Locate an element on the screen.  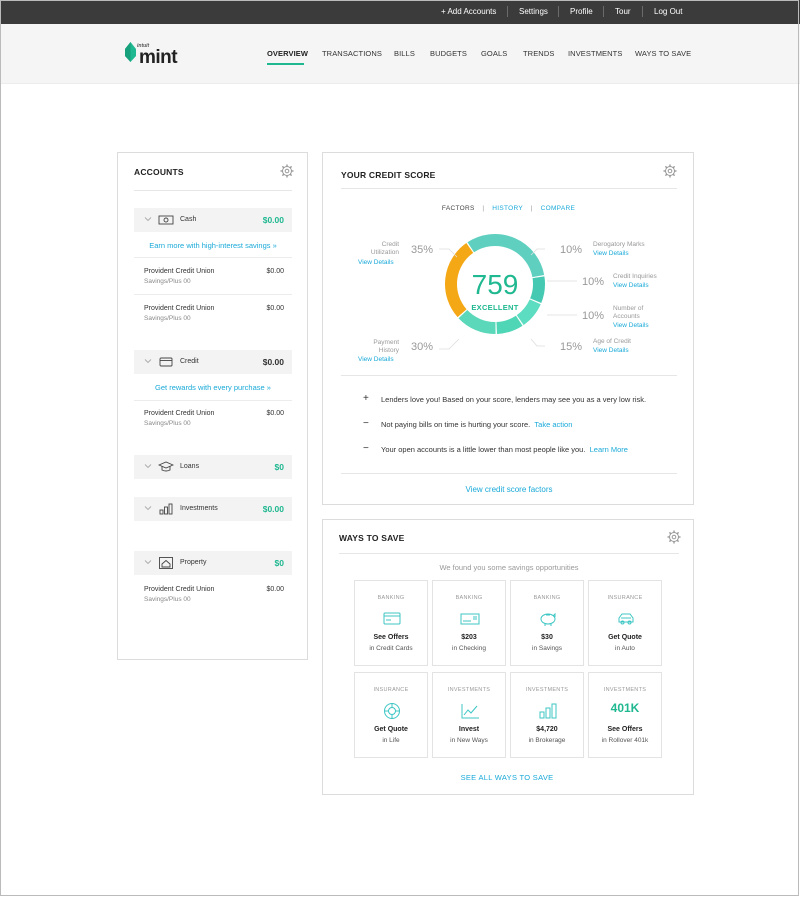
nav-overview: OVERVIEW is located at coordinates (287, 53).